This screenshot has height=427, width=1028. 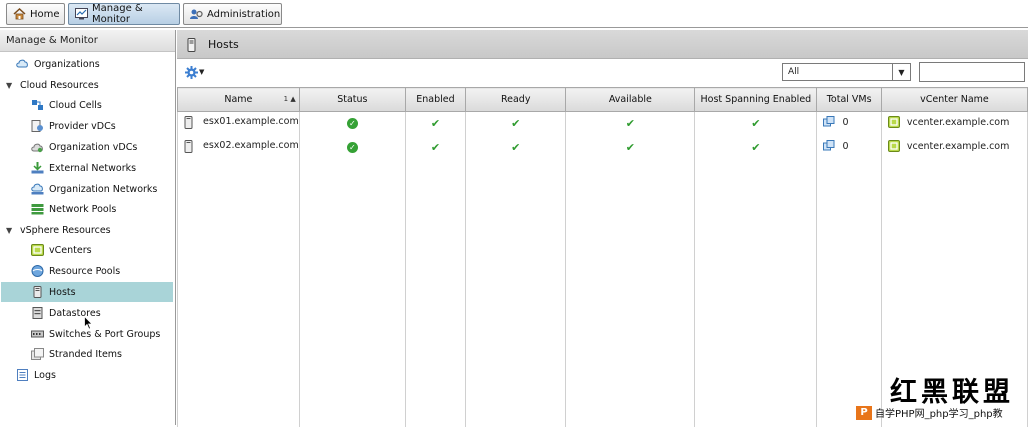 I want to click on column-header-host-spanning: Host Spanning Enabled, so click(x=756, y=99).